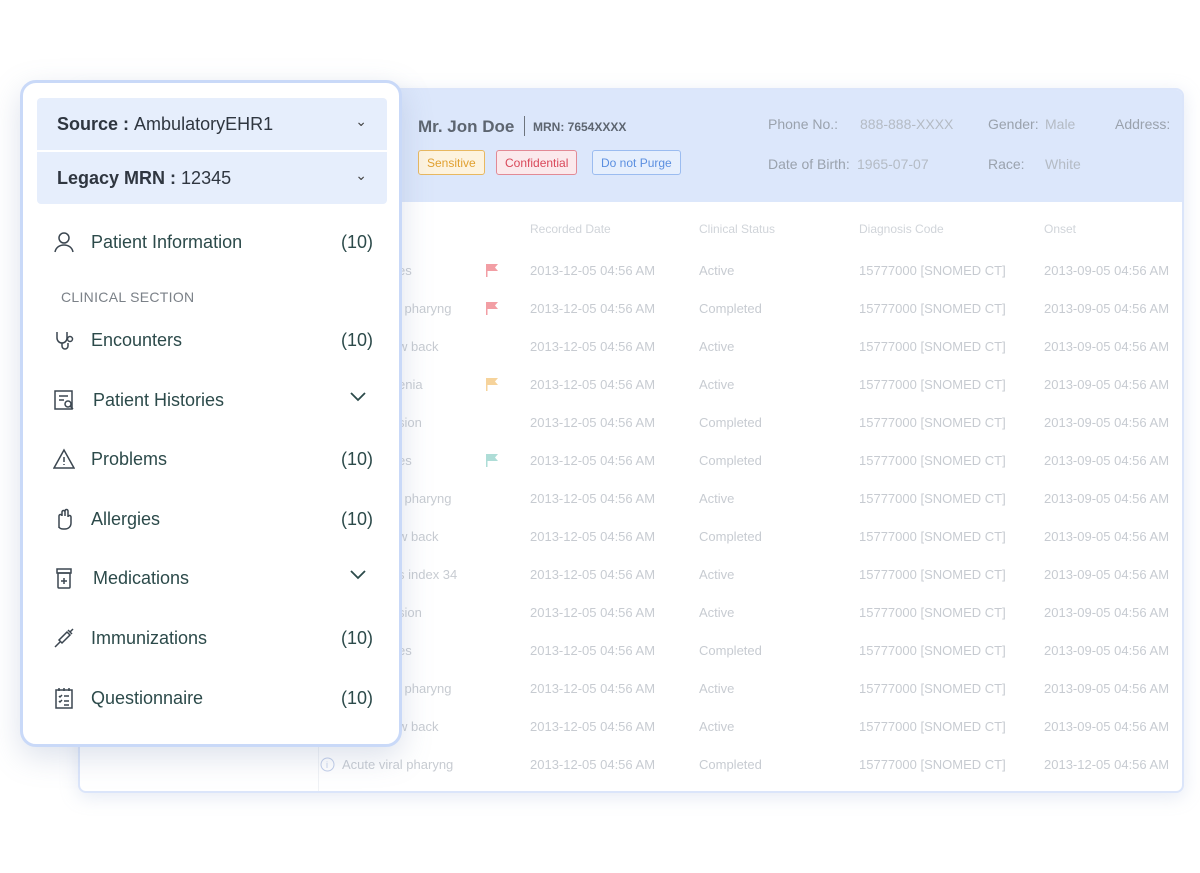  What do you see at coordinates (64, 698) in the screenshot?
I see `checklist-icon` at bounding box center [64, 698].